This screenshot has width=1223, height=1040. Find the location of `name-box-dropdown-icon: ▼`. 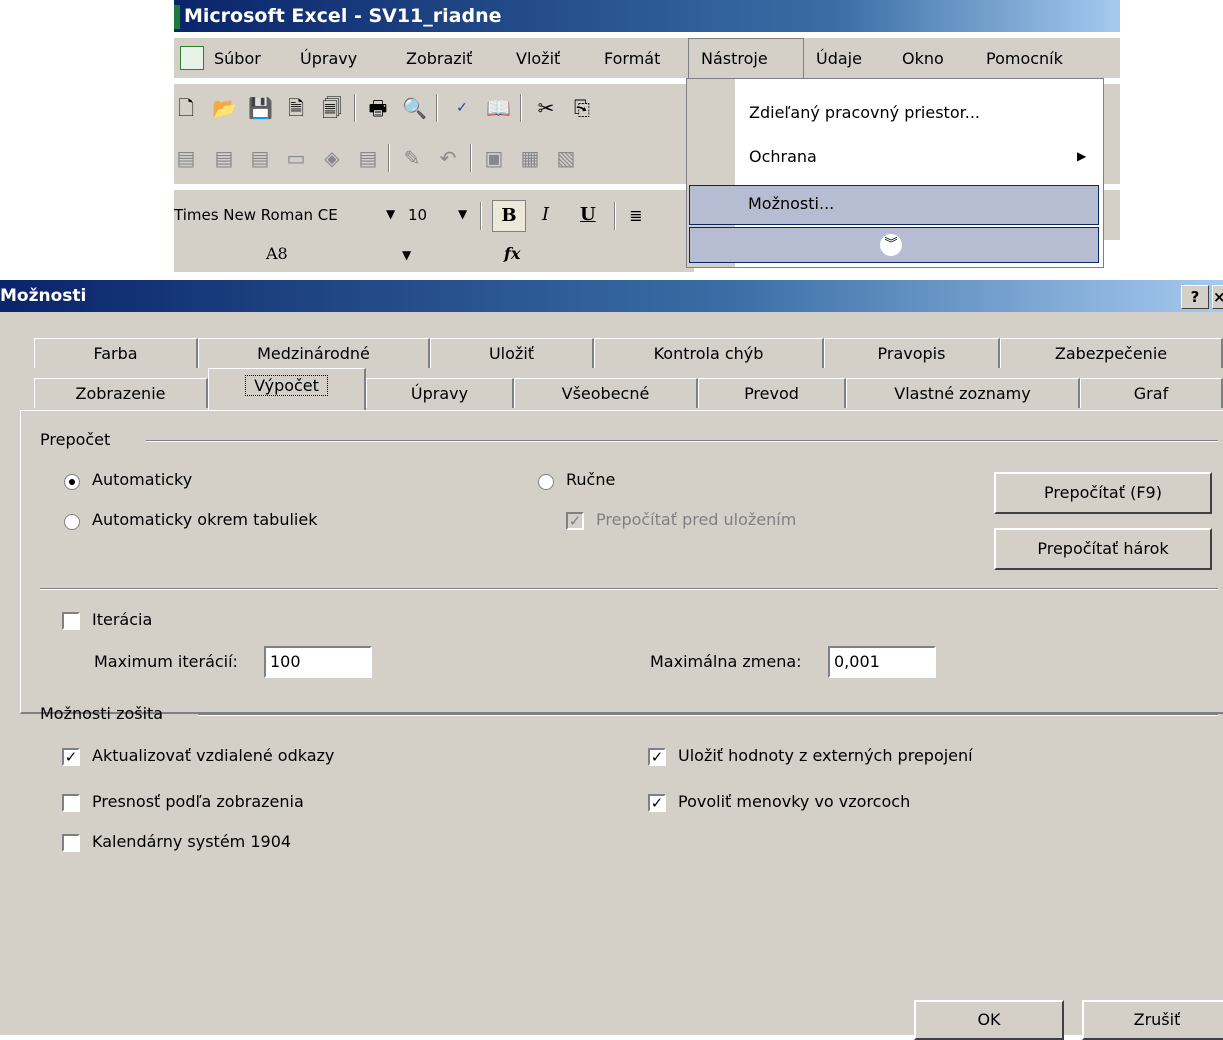

name-box-dropdown-icon: ▼ is located at coordinates (406, 255).